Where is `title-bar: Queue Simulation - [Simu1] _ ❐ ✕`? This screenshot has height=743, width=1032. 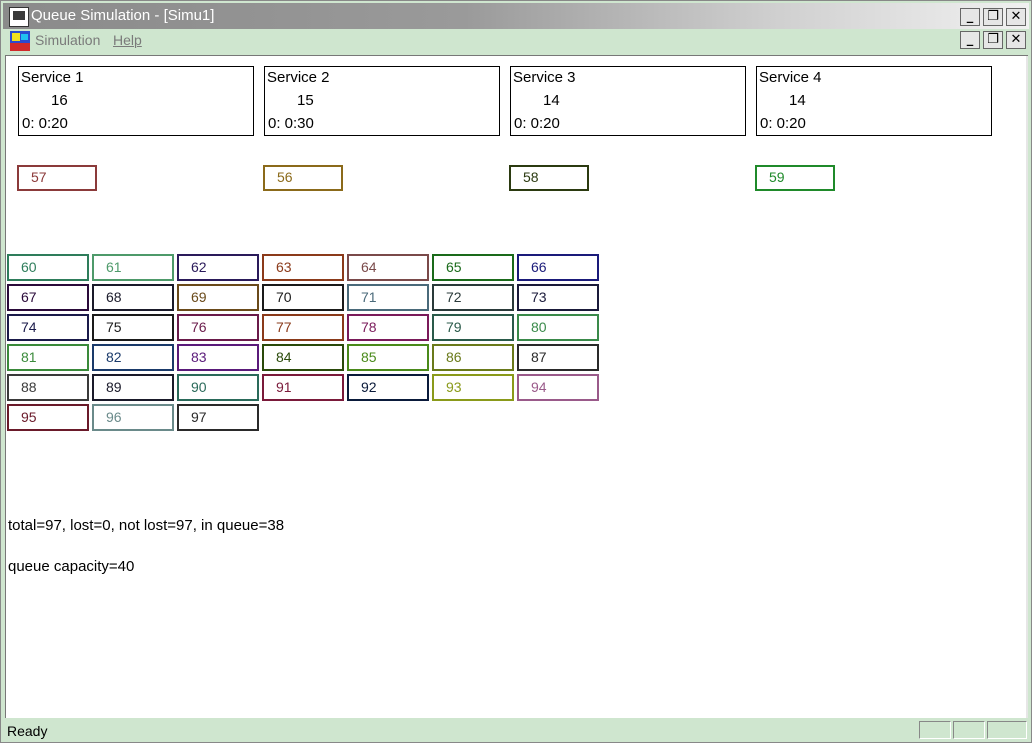 title-bar: Queue Simulation - [Simu1] _ ❐ ✕ is located at coordinates (516, 16).